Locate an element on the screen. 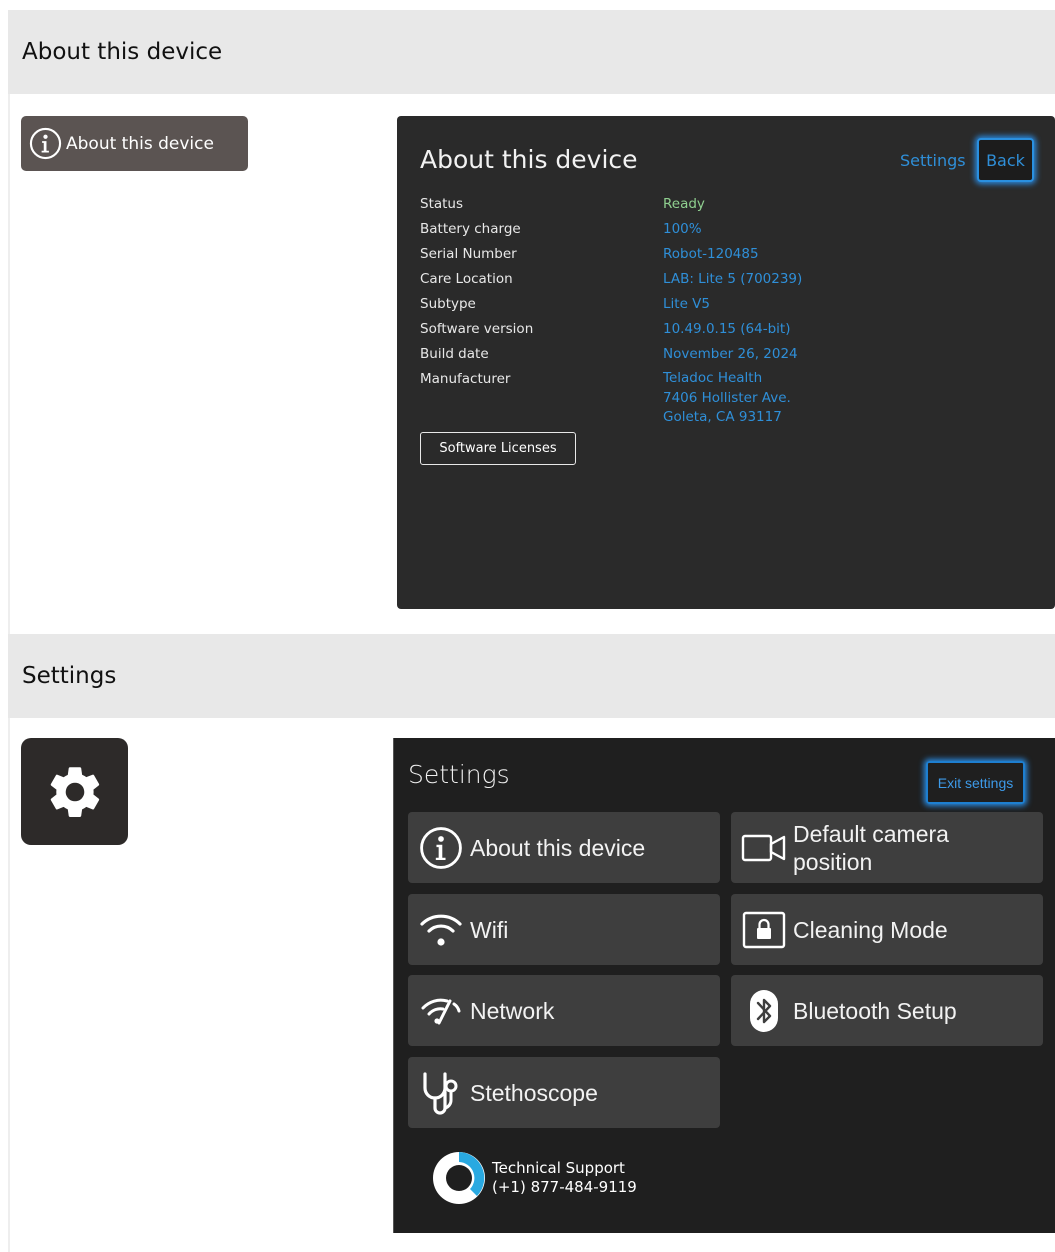 This screenshot has height=1252, width=1055. gear-icon is located at coordinates (74, 791).